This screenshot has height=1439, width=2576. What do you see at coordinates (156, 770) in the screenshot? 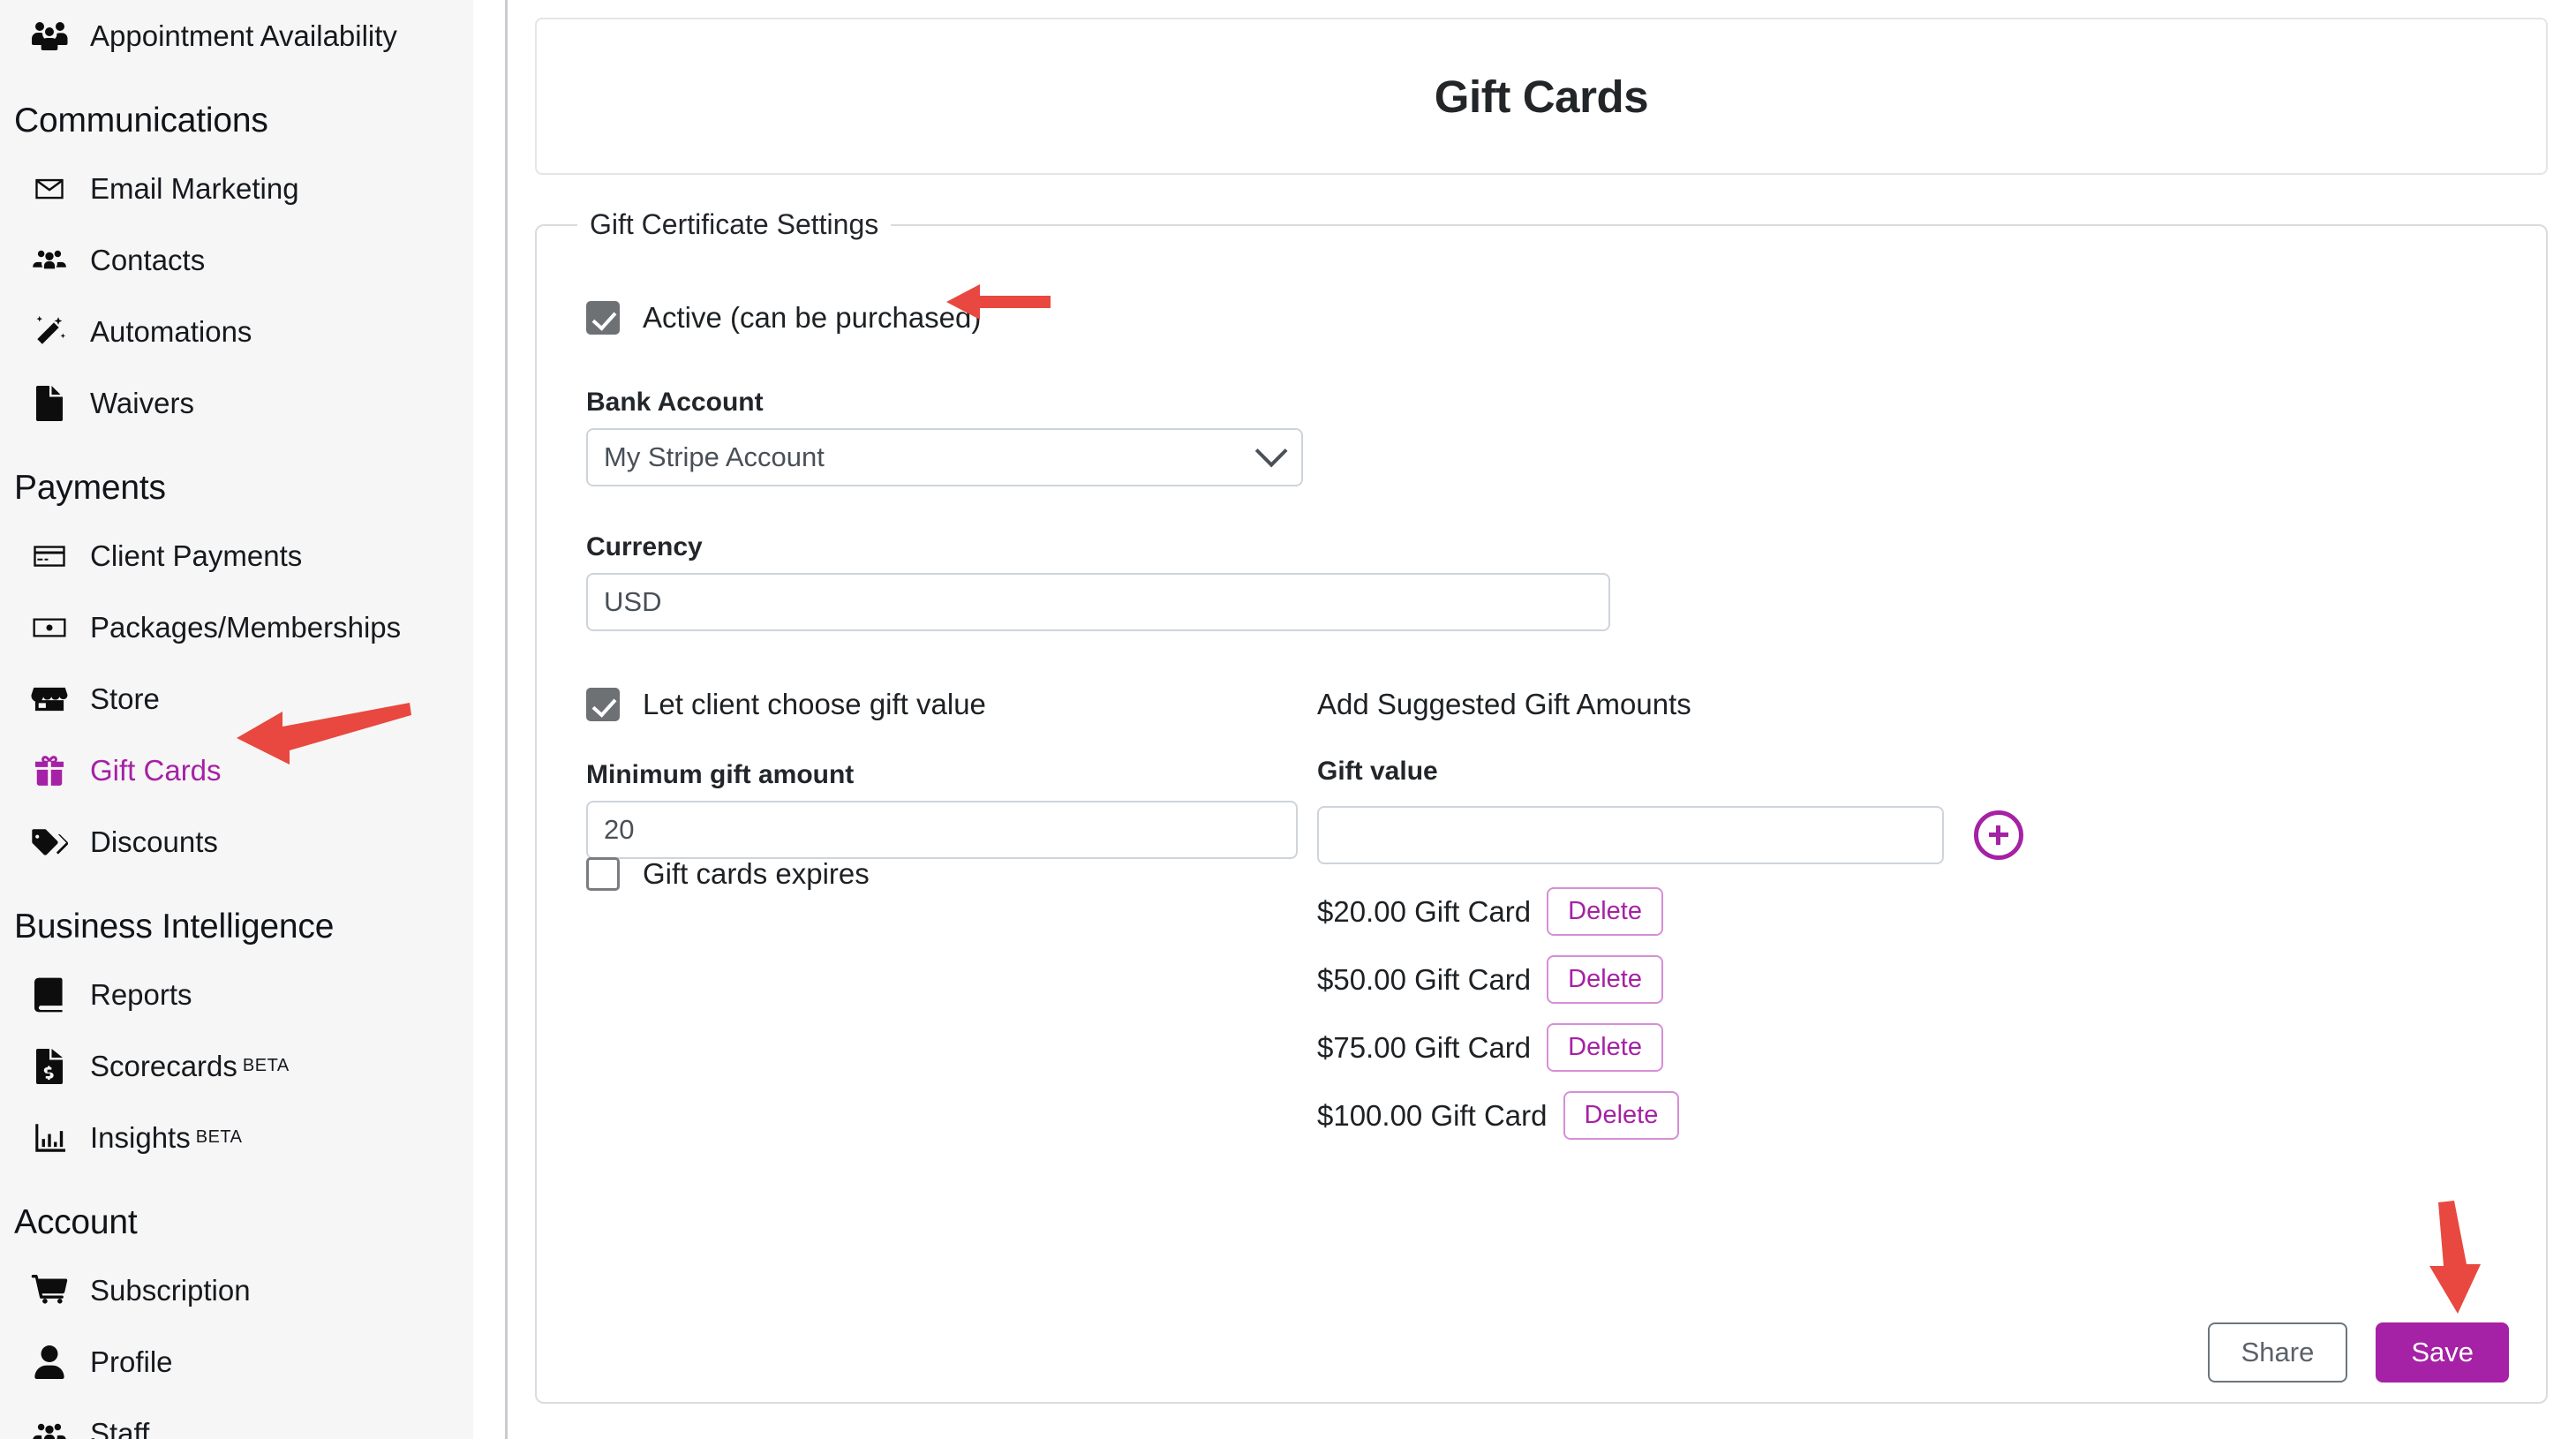
I see `sidebar-item-label: Gift Cards` at bounding box center [156, 770].